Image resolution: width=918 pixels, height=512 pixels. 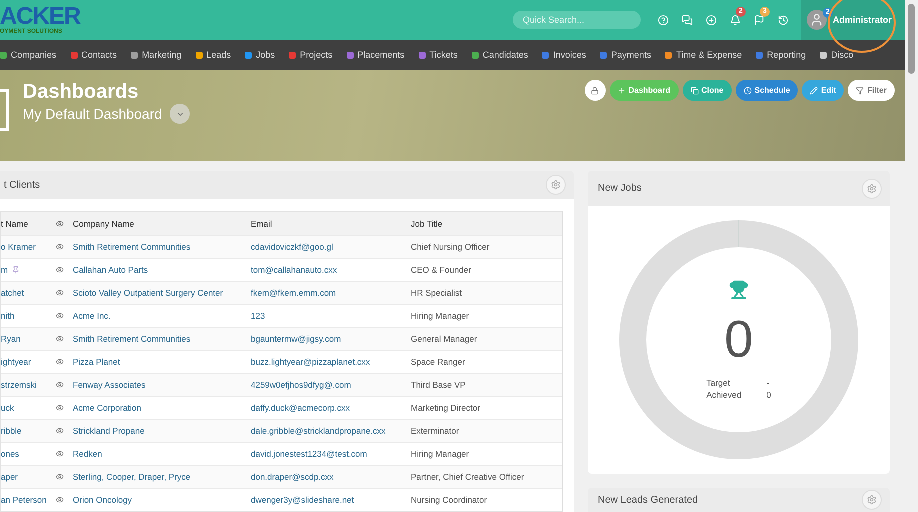 What do you see at coordinates (331, 408) in the screenshot?
I see `email-link: daffy.duck@acmecorp.cxx` at bounding box center [331, 408].